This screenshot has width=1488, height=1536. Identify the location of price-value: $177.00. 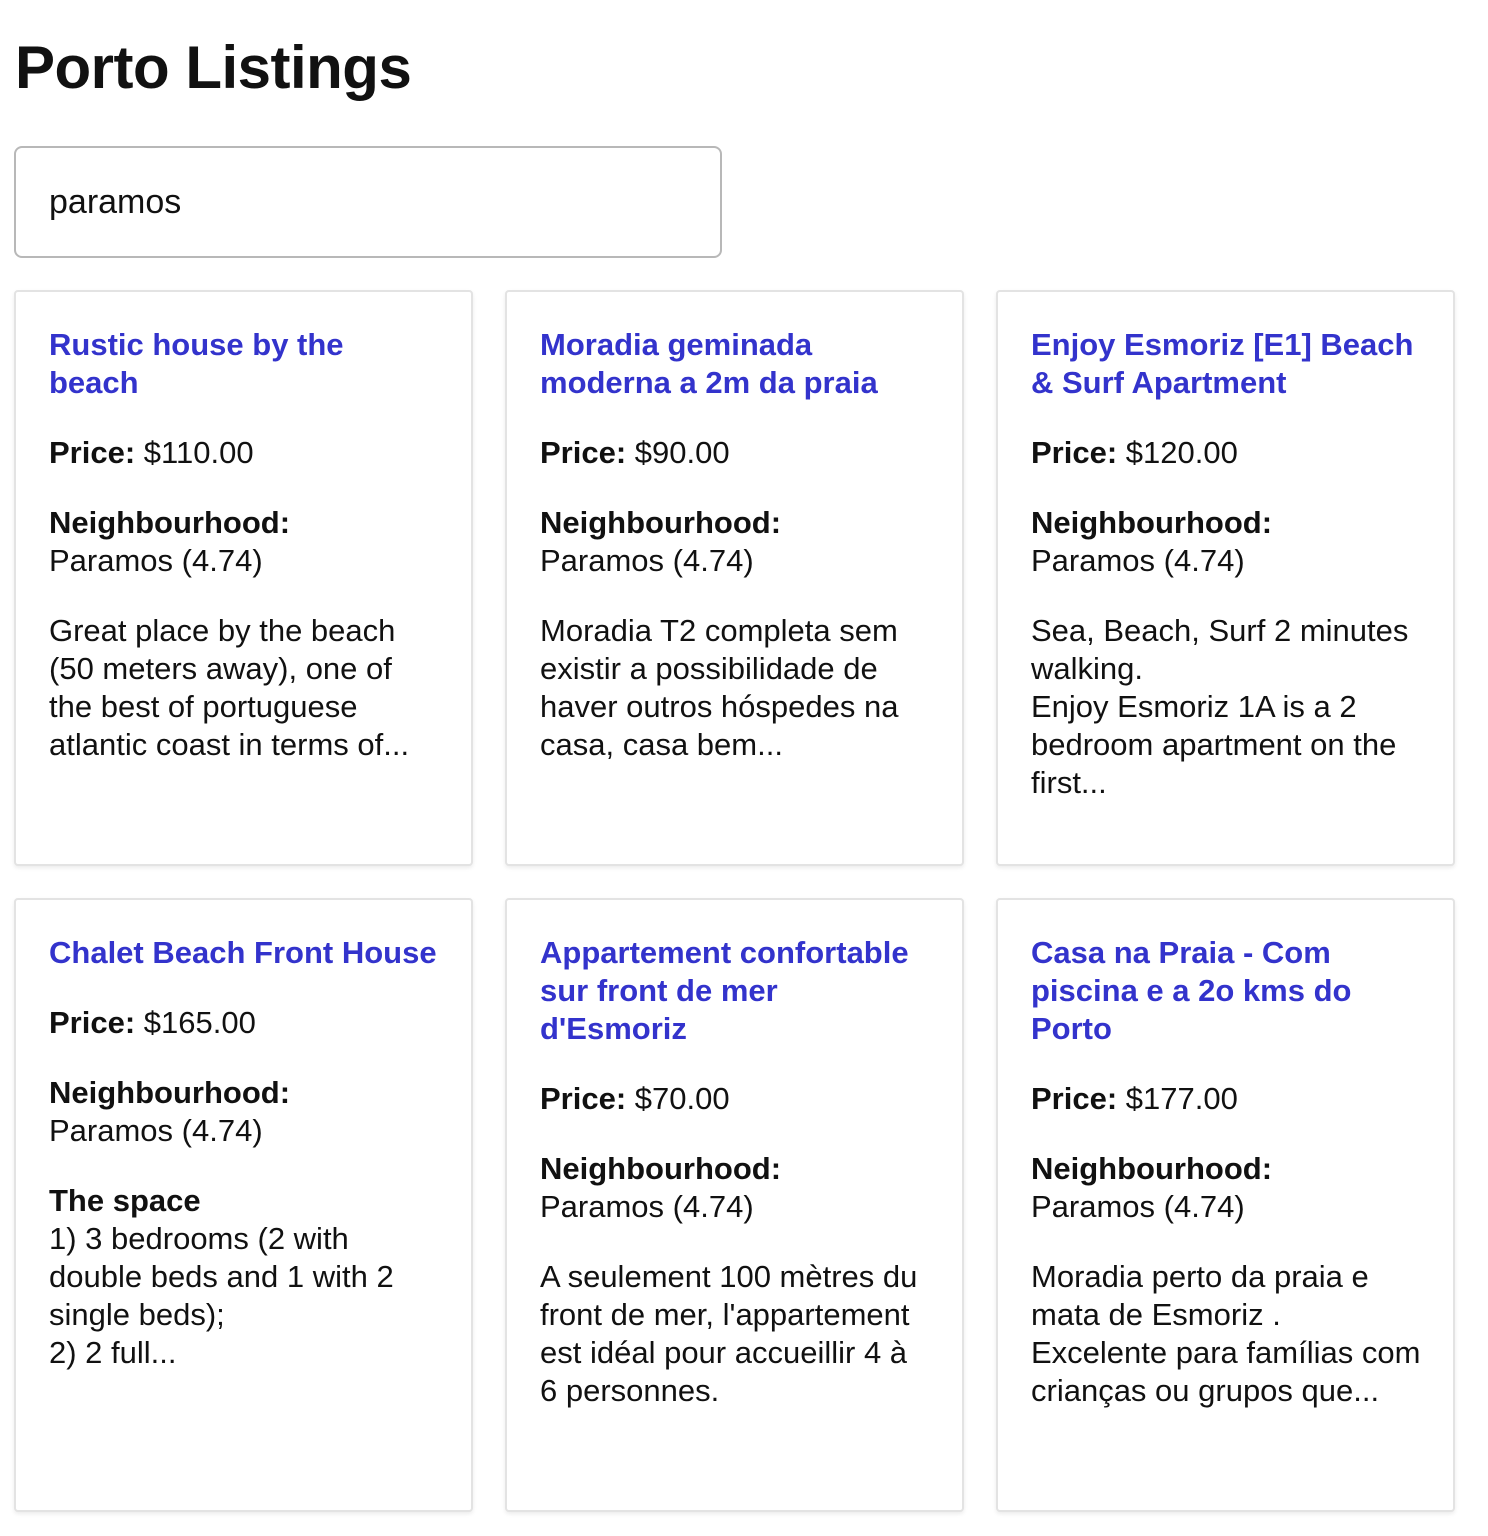
(1181, 1098).